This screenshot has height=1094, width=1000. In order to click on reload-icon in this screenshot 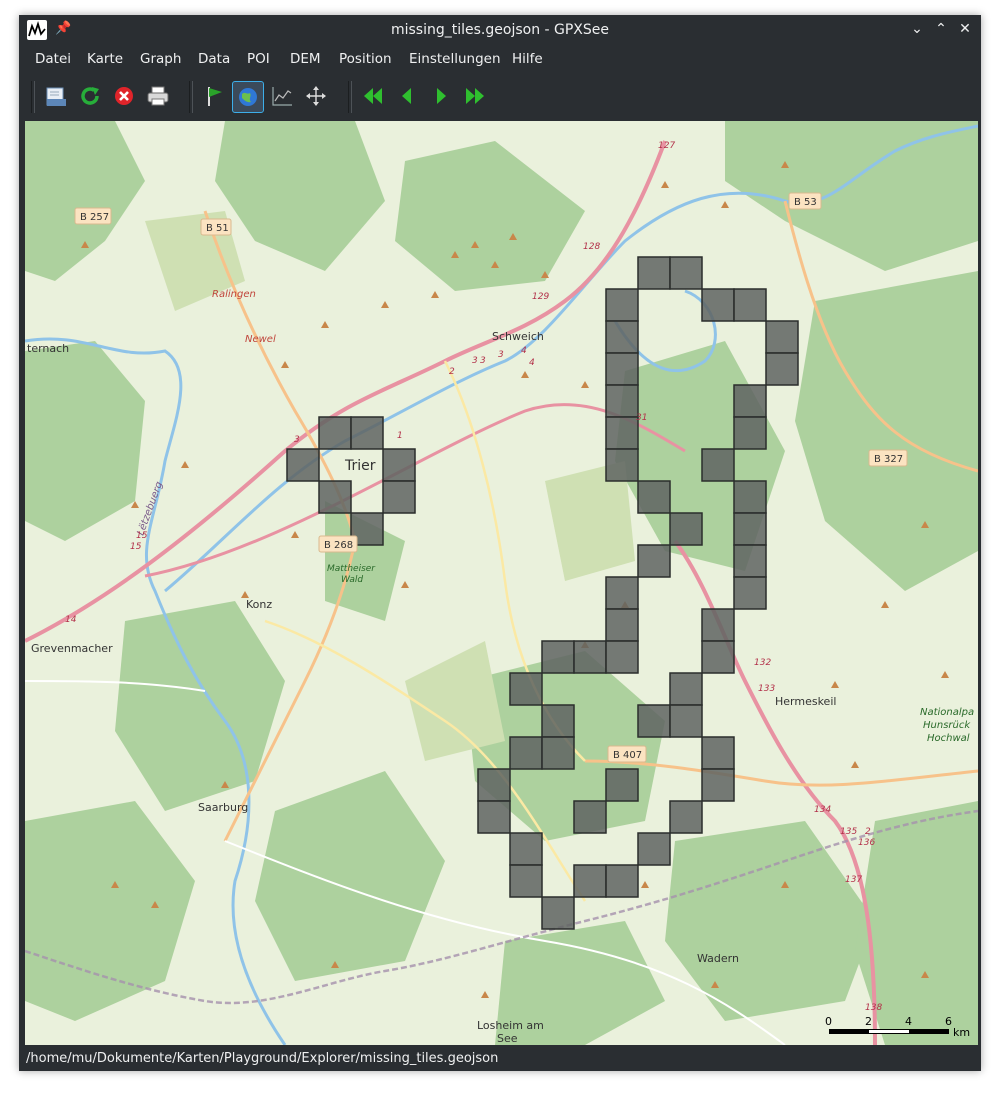, I will do `click(90, 96)`.